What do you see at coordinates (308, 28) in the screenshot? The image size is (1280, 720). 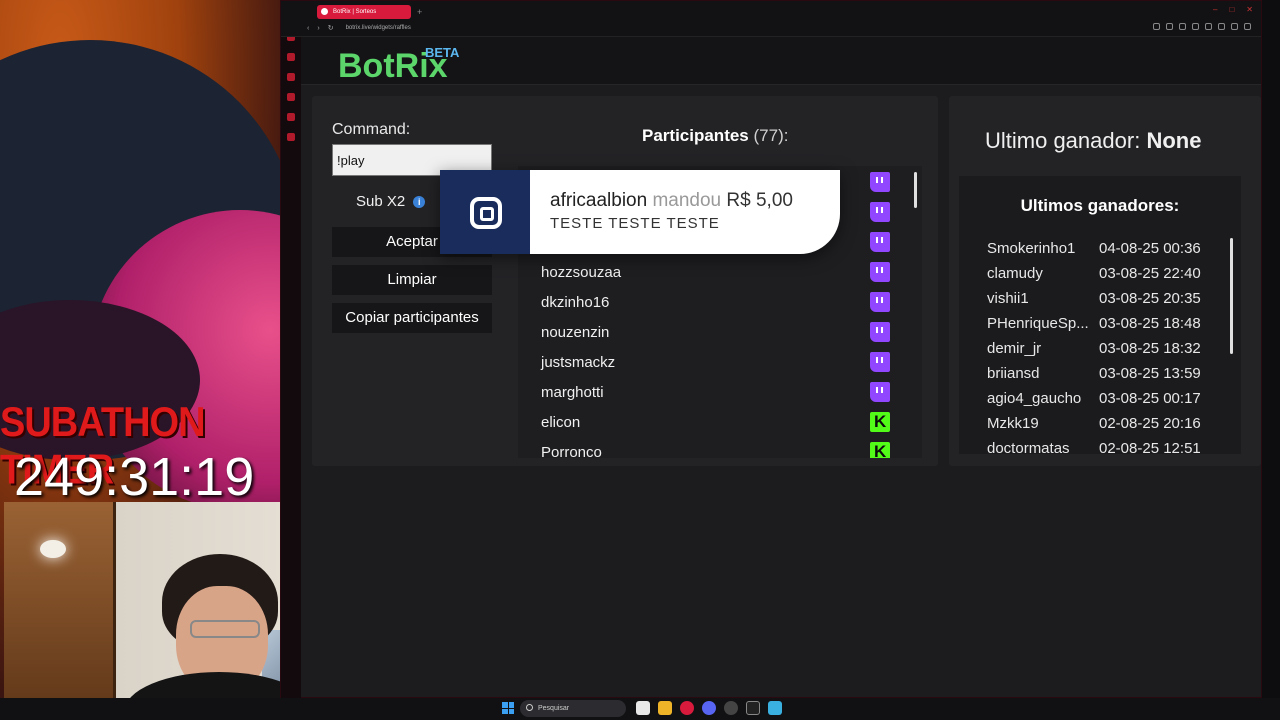 I see `back-icon: ‹` at bounding box center [308, 28].